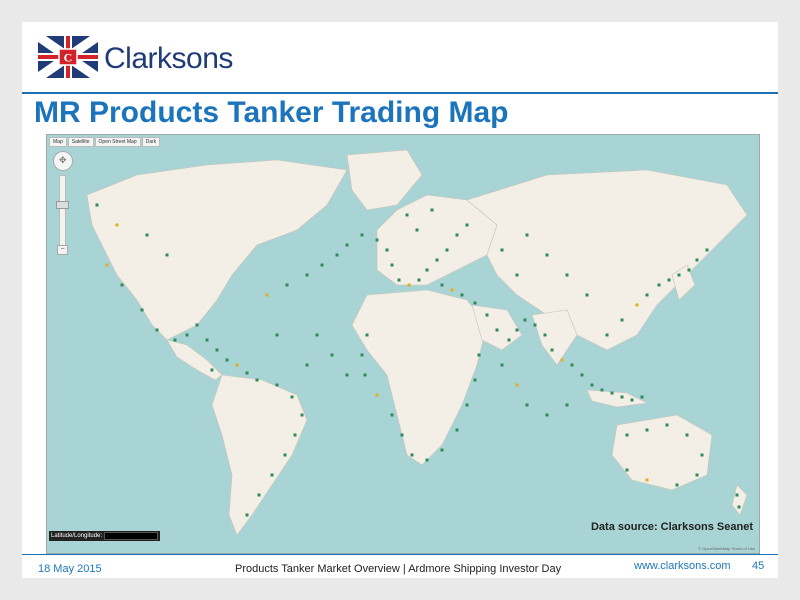  Describe the element at coordinates (168, 58) in the screenshot. I see `brand-name: Clarksons` at that location.